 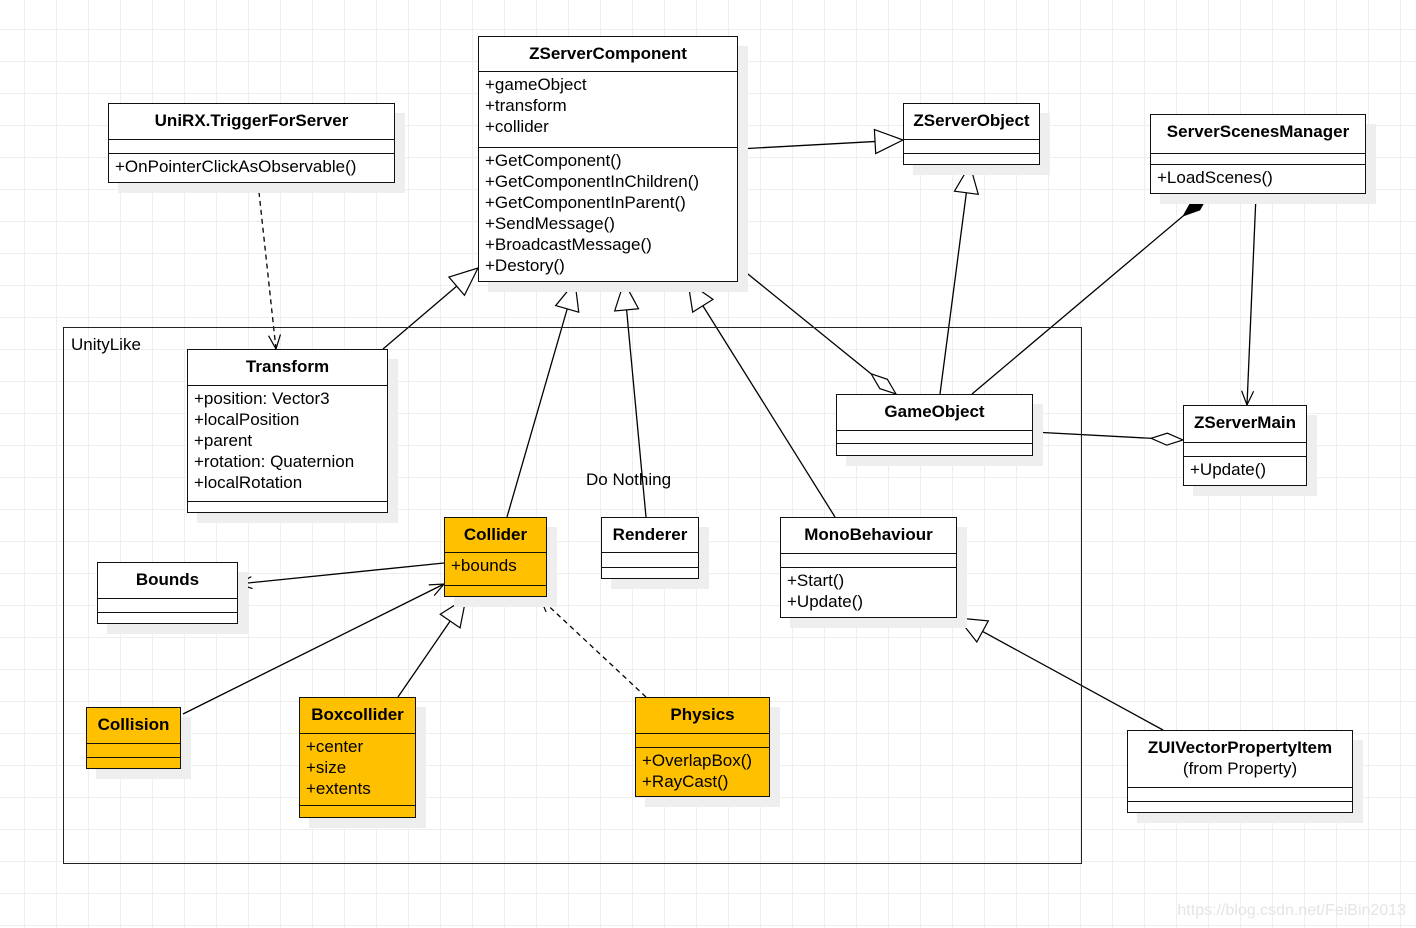 What do you see at coordinates (266, 265) in the screenshot?
I see `relation-dependency-unirx-transform` at bounding box center [266, 265].